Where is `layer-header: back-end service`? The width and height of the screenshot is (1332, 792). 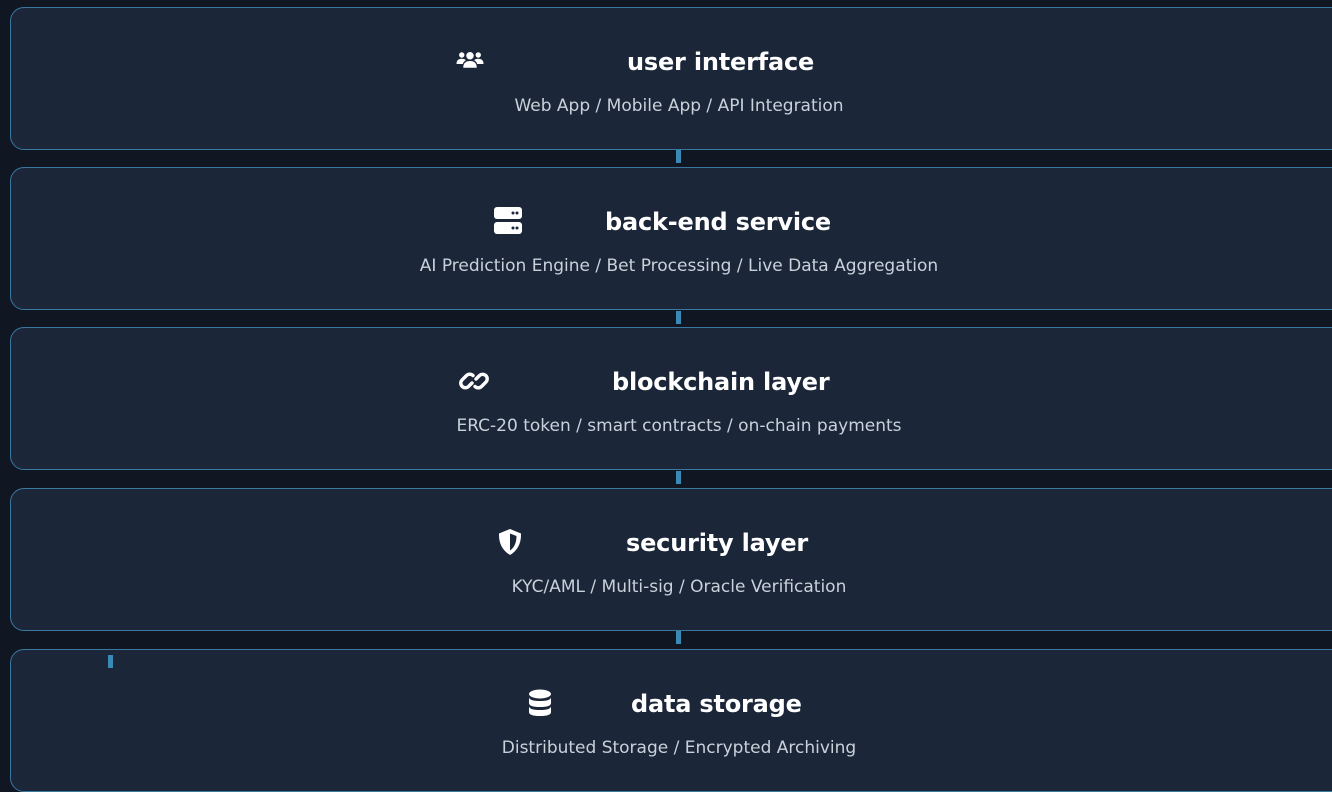 layer-header: back-end service is located at coordinates (671, 222).